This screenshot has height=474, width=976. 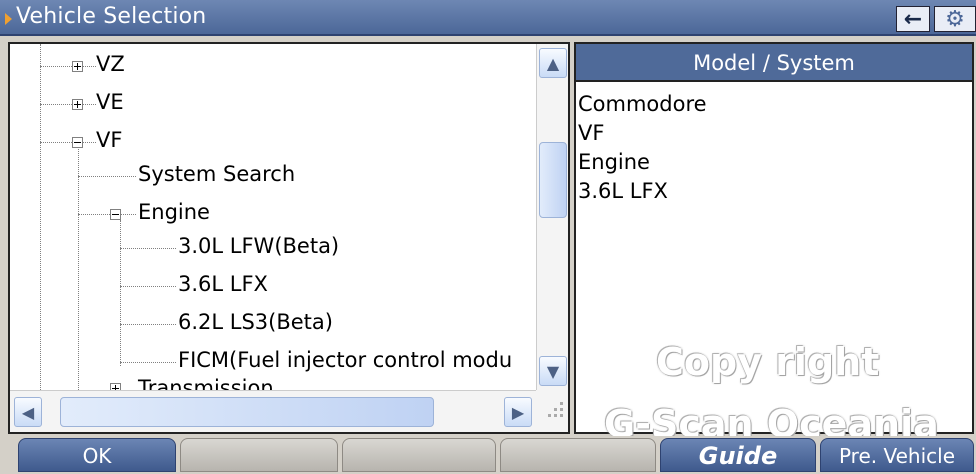 I want to click on size-grip-icon, so click(x=552, y=411).